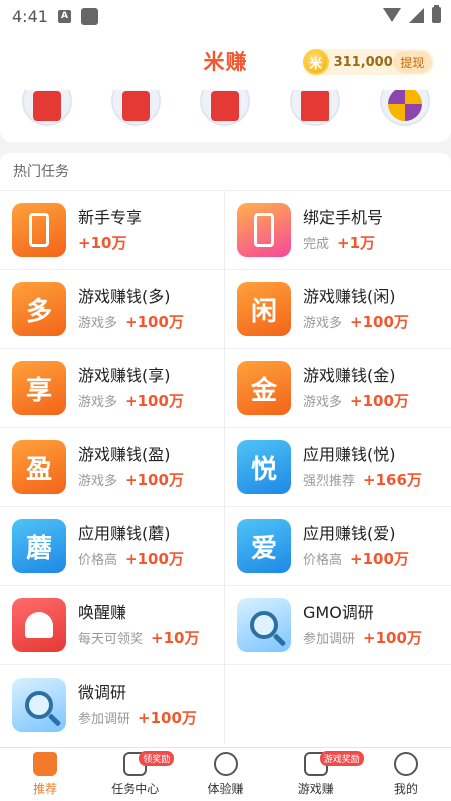 The image size is (451, 801). What do you see at coordinates (135, 789) in the screenshot?
I see `nav-label: 任务中心` at bounding box center [135, 789].